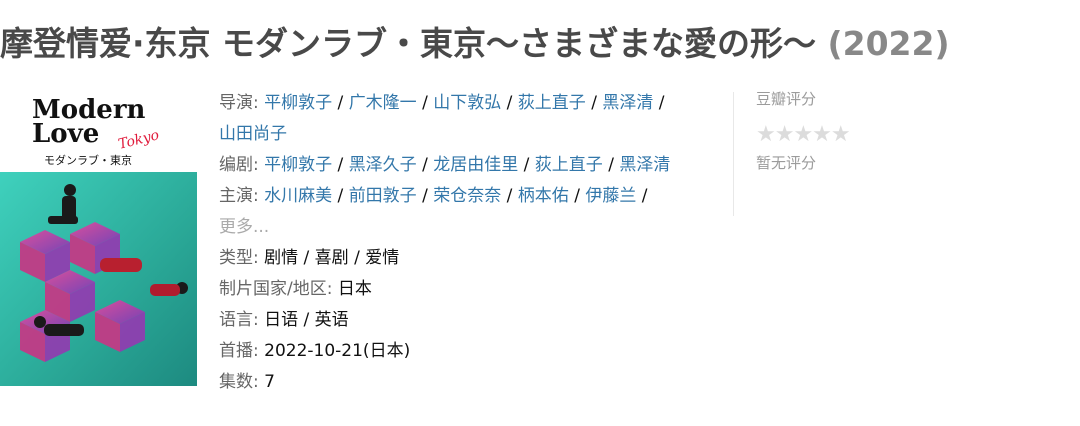  I want to click on cast-link: 水川麻美, so click(298, 196).